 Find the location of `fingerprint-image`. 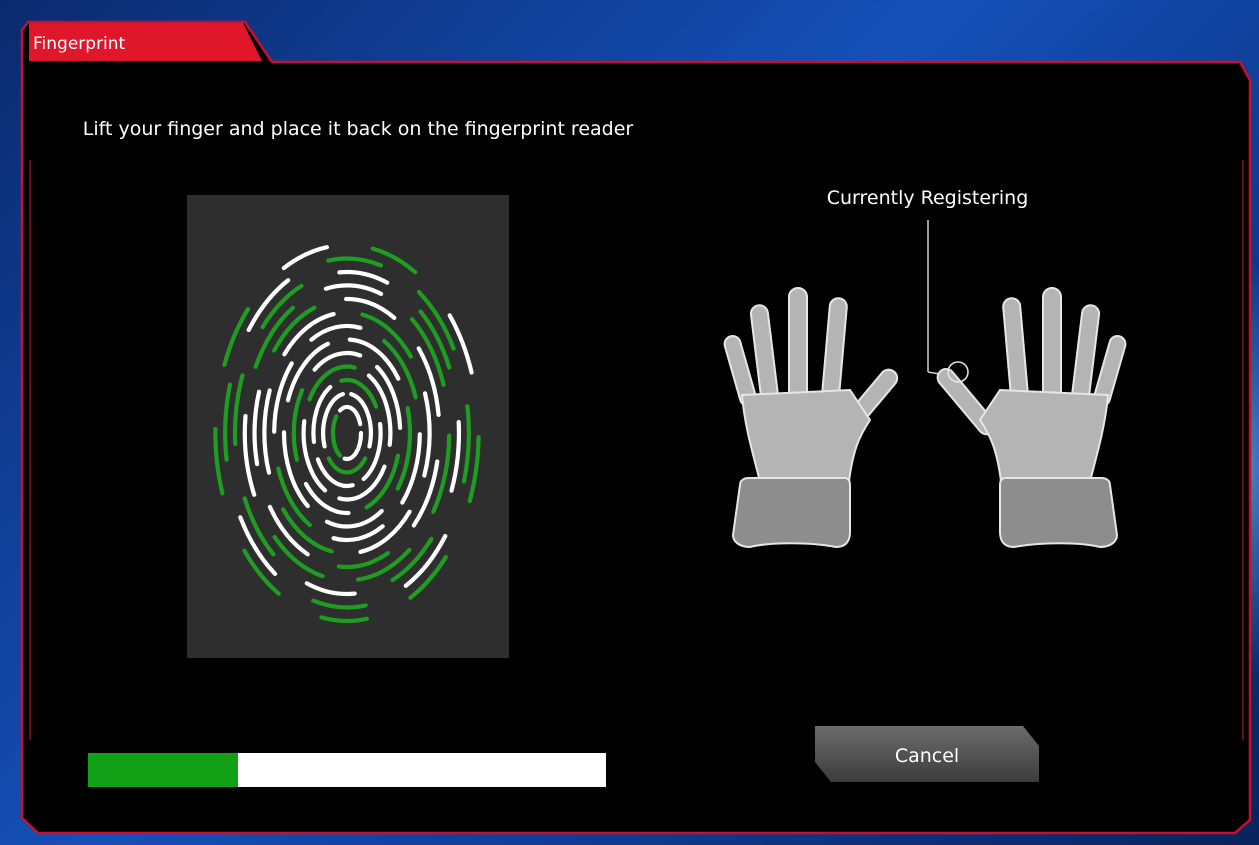

fingerprint-image is located at coordinates (347, 434).